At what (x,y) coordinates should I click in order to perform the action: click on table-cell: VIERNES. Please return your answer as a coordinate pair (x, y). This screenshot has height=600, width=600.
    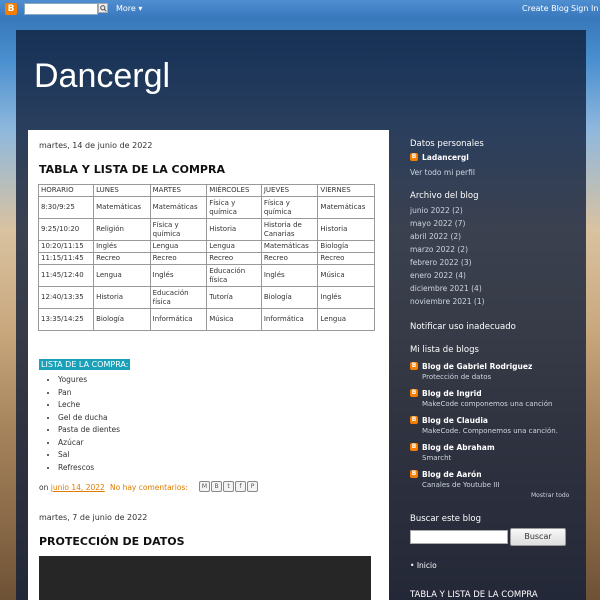
    Looking at the image, I should click on (346, 190).